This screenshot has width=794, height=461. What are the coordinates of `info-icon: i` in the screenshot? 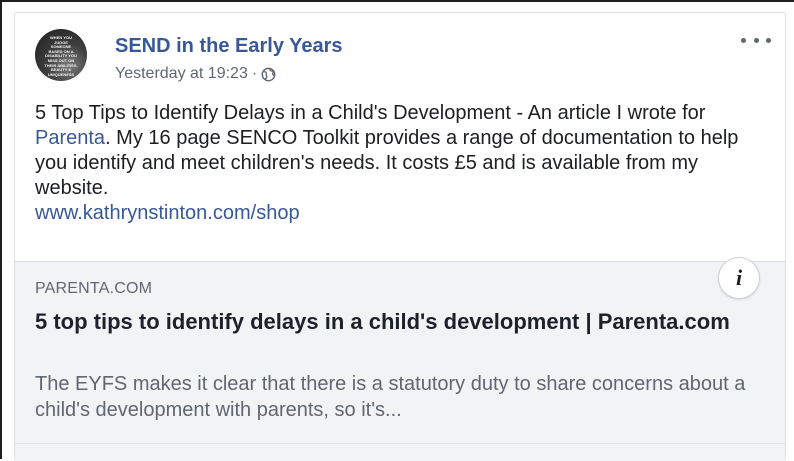 It's located at (739, 277).